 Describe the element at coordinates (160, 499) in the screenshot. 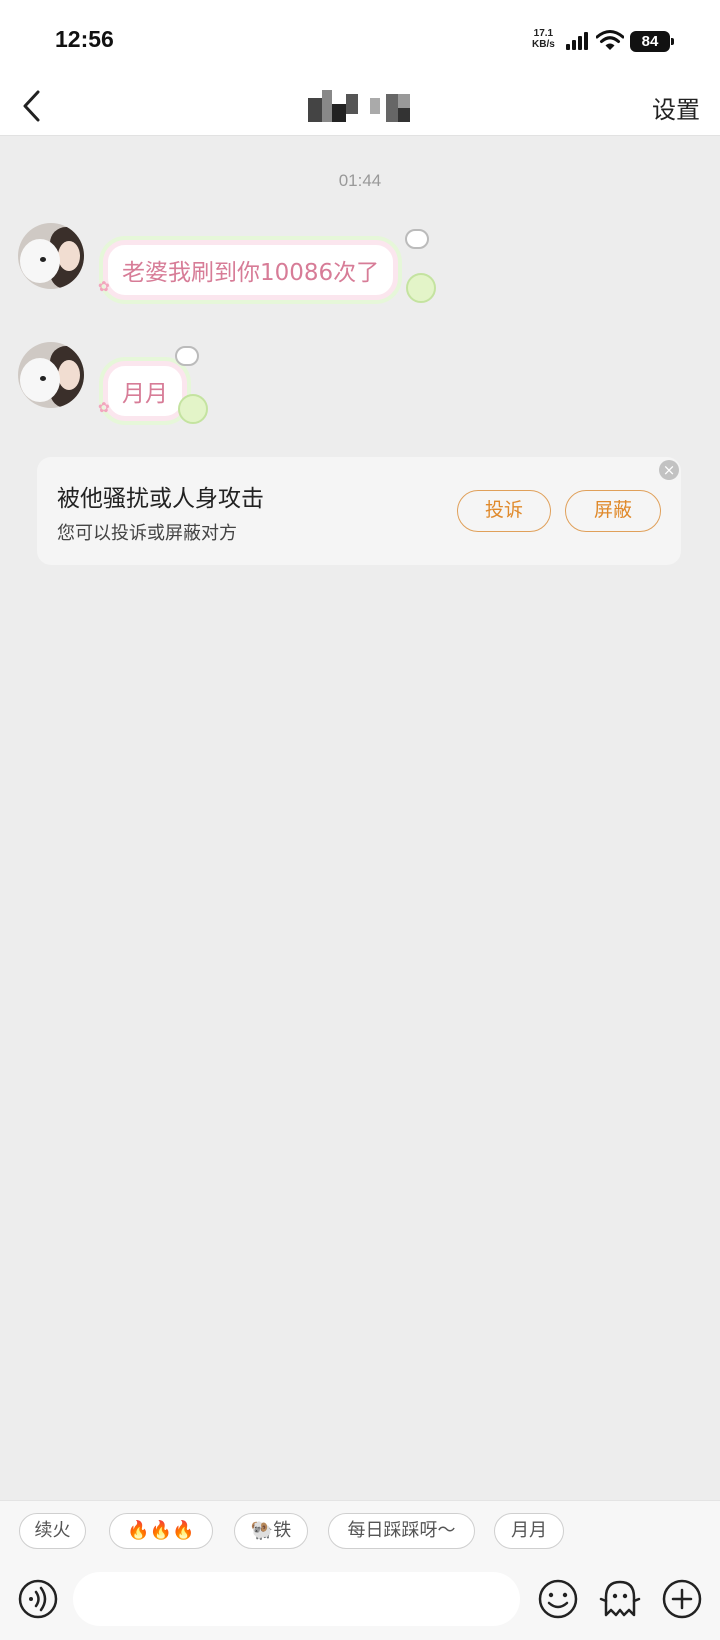

I see `report-card-title: 被他骚扰或人身攻击` at that location.